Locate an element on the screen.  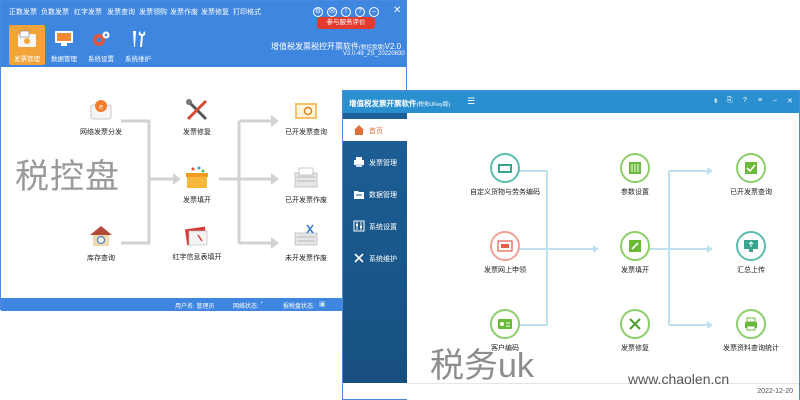
stats-printer-icon is located at coordinates (751, 324).